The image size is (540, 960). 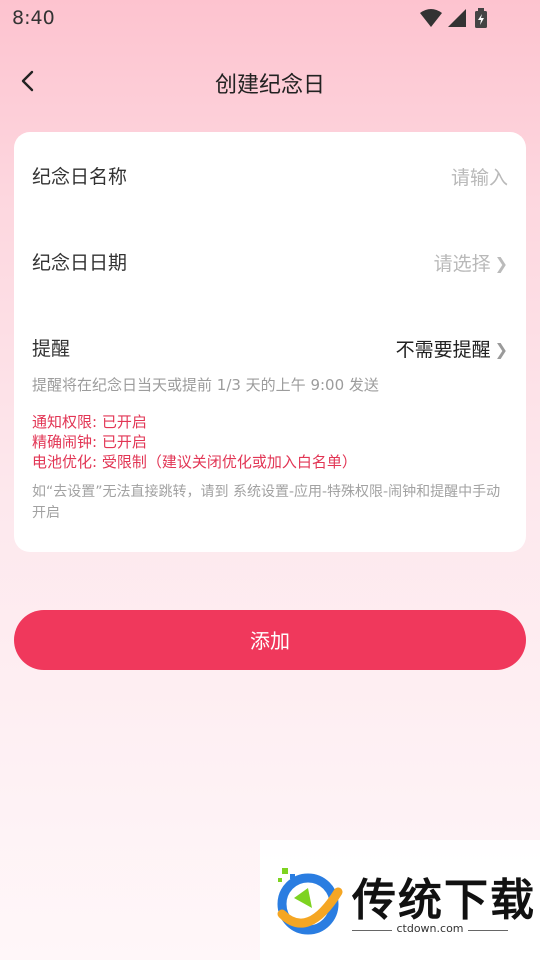 I want to click on reminder-row: 提醒 不需要提醒 ❯, so click(x=270, y=346).